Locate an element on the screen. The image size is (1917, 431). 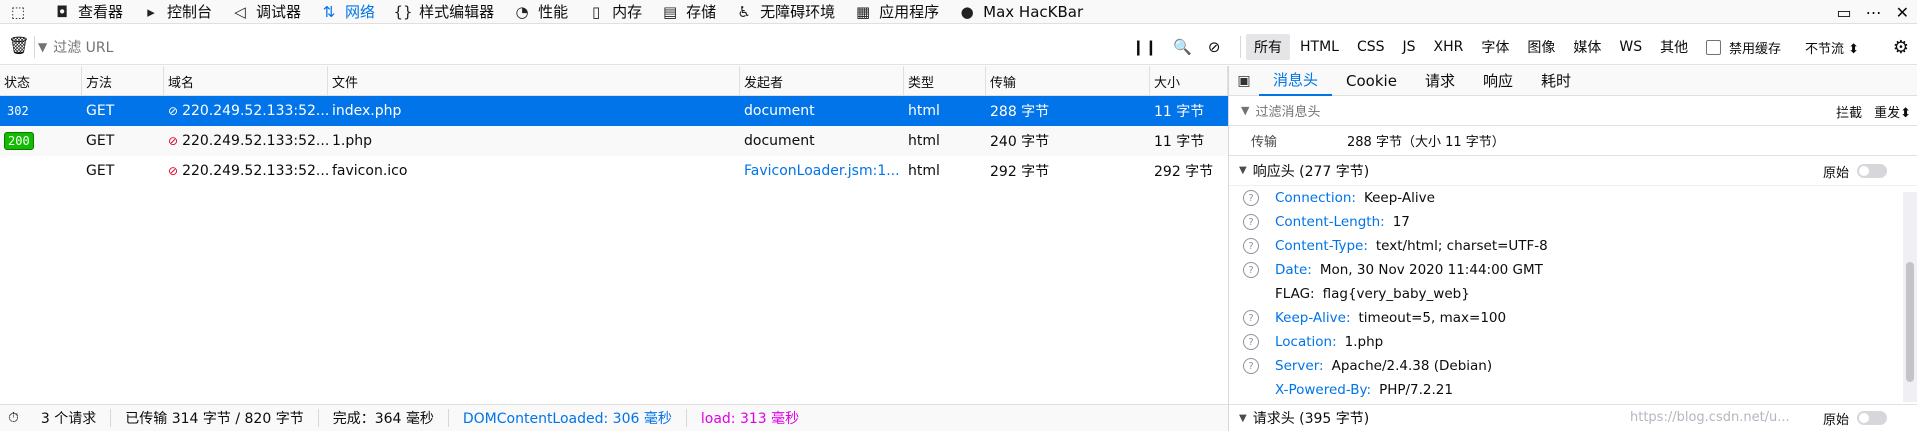
type-filter-3: JS is located at coordinates (1409, 47).